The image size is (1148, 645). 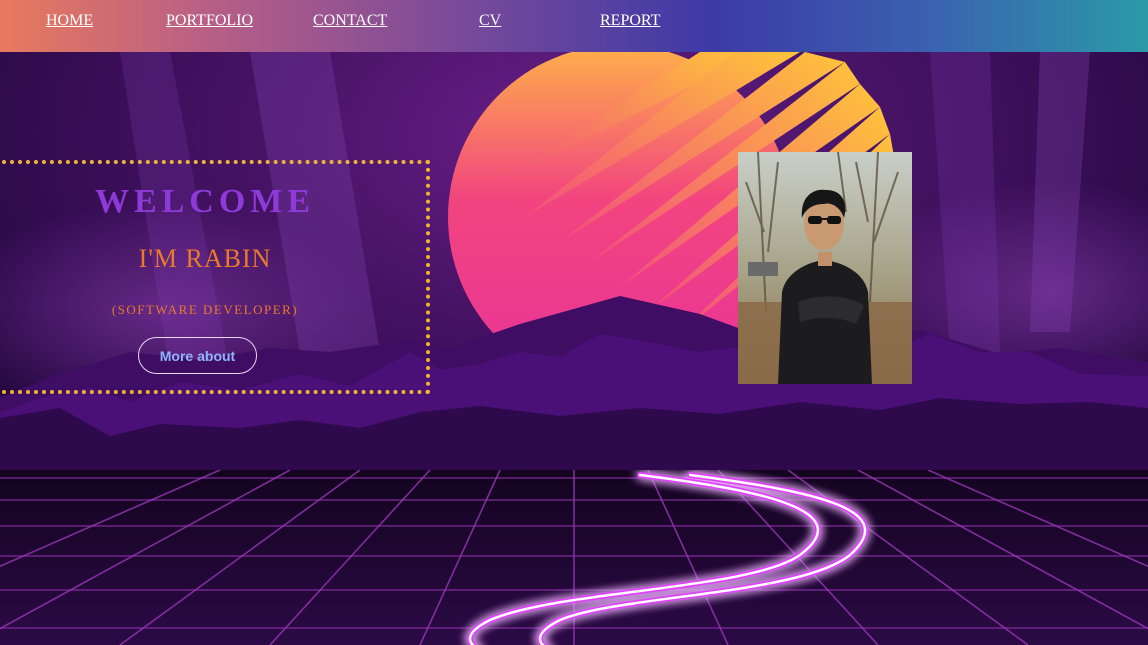 What do you see at coordinates (69, 21) in the screenshot?
I see `nav-home-link: HOME` at bounding box center [69, 21].